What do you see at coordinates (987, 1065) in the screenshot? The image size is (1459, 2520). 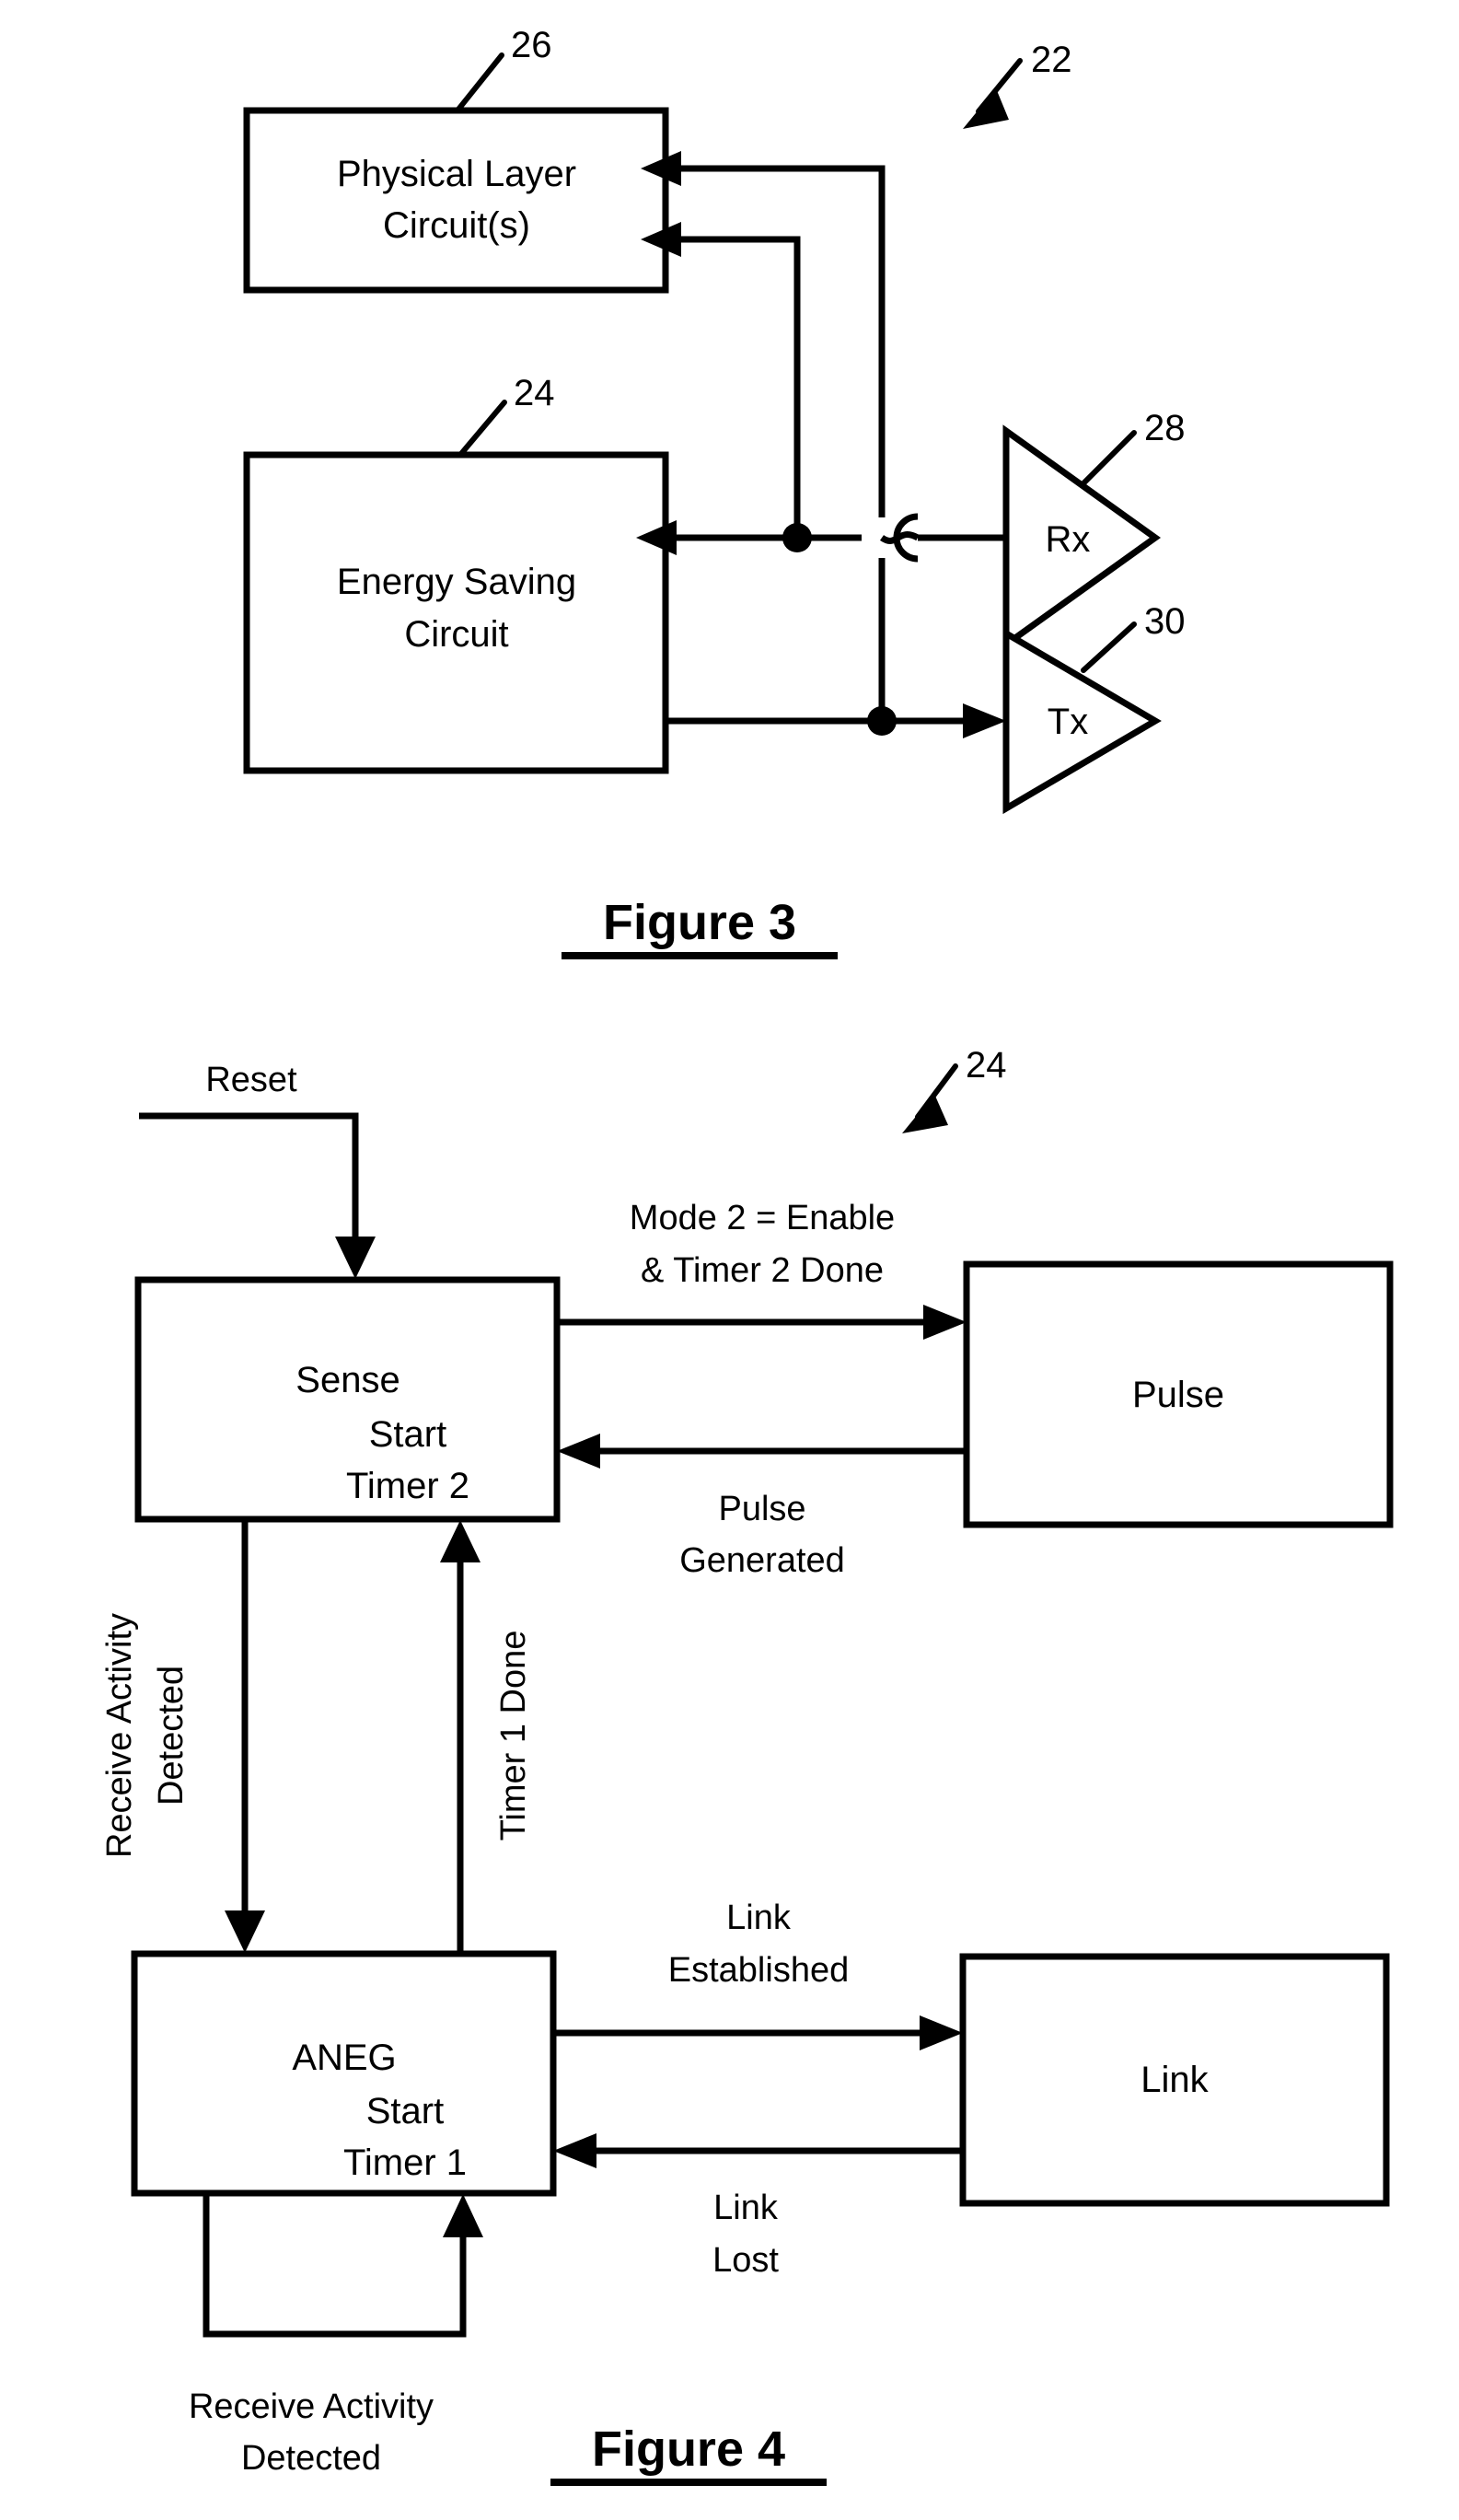 I see `reference-24-label-fig4: 24` at bounding box center [987, 1065].